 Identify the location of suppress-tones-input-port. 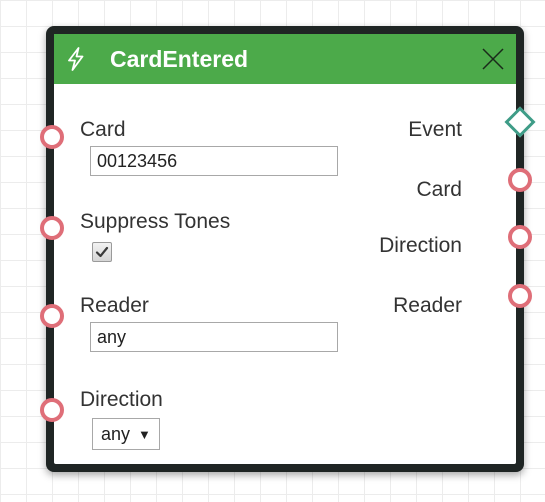
(52, 228).